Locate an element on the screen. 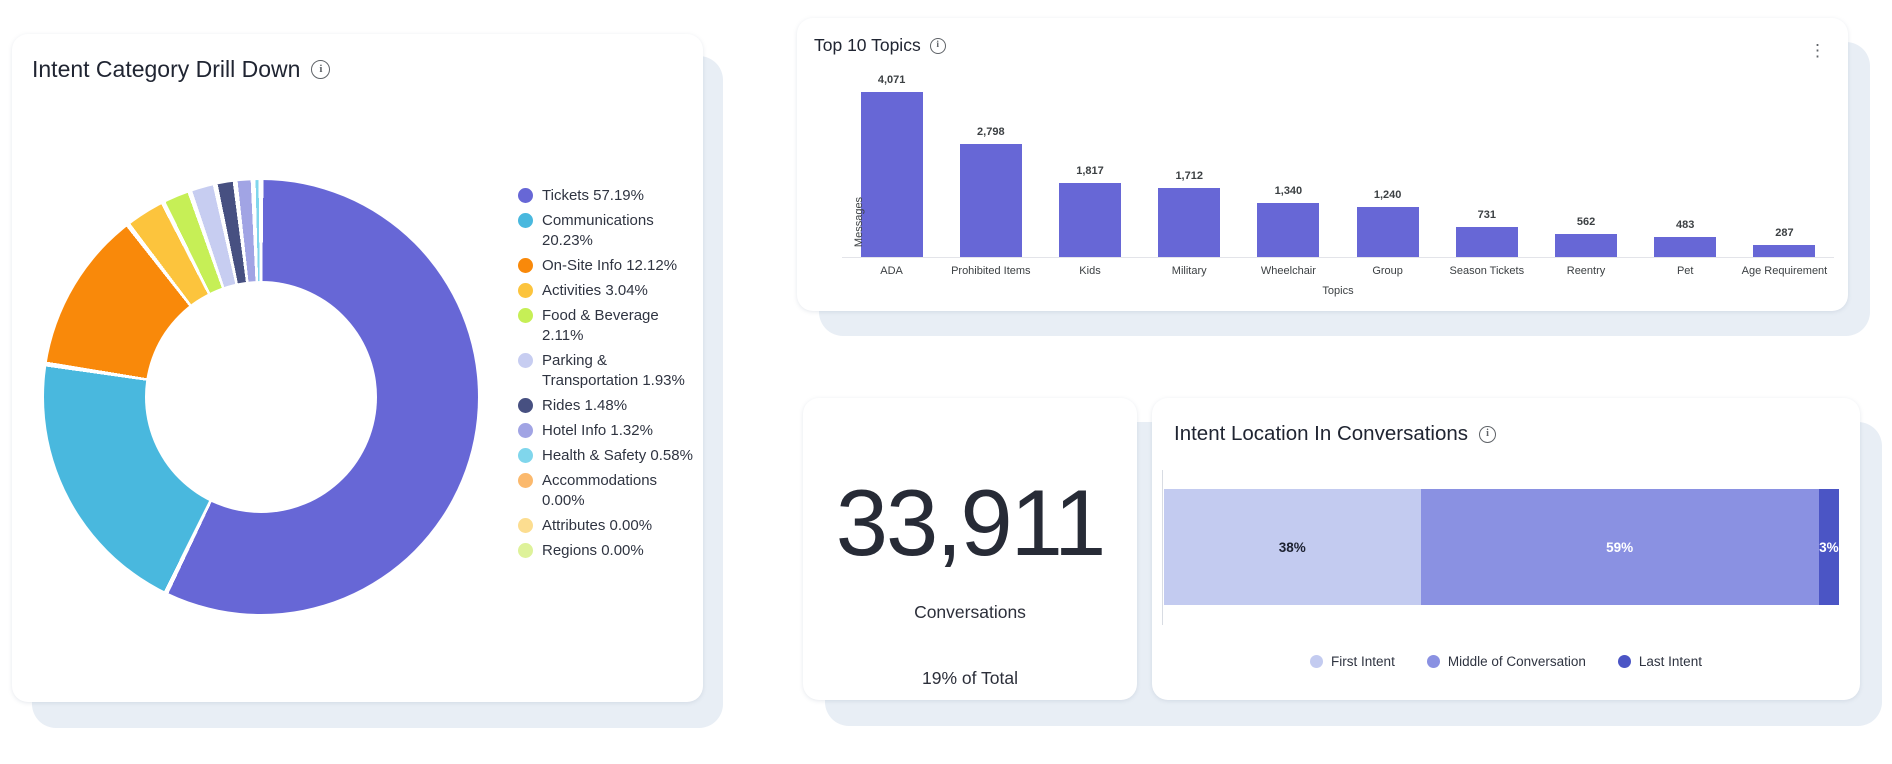  legend-label: Hotel Info 1.32% is located at coordinates (597, 430).